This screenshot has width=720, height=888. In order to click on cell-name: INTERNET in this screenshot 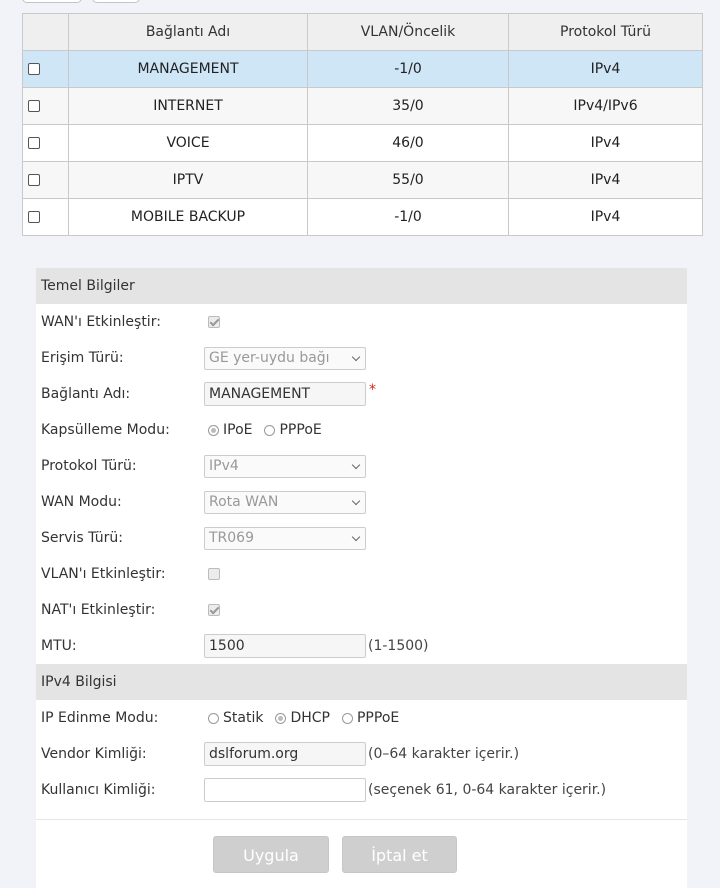, I will do `click(188, 106)`.